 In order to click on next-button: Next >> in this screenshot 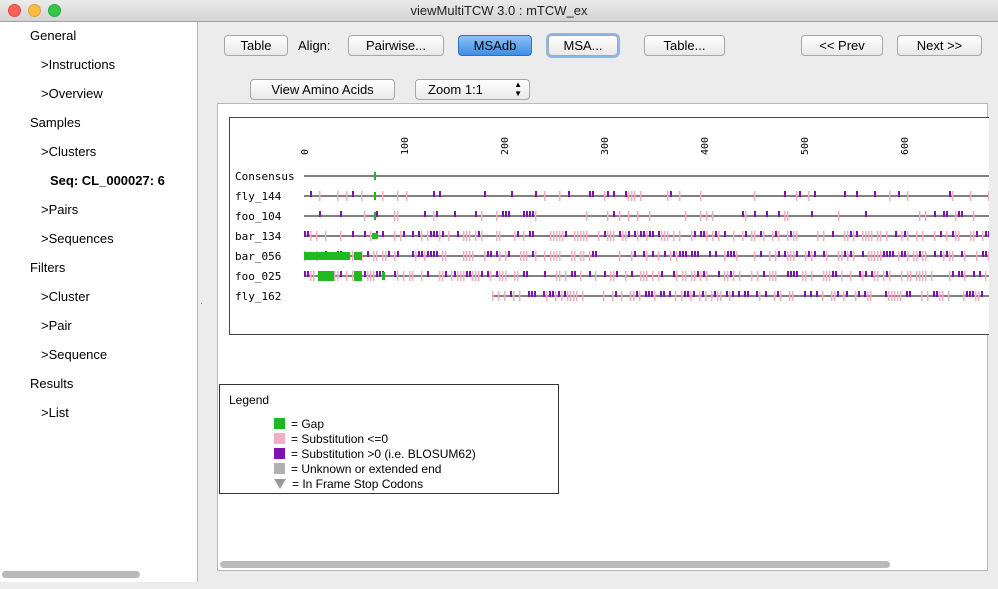, I will do `click(939, 45)`.